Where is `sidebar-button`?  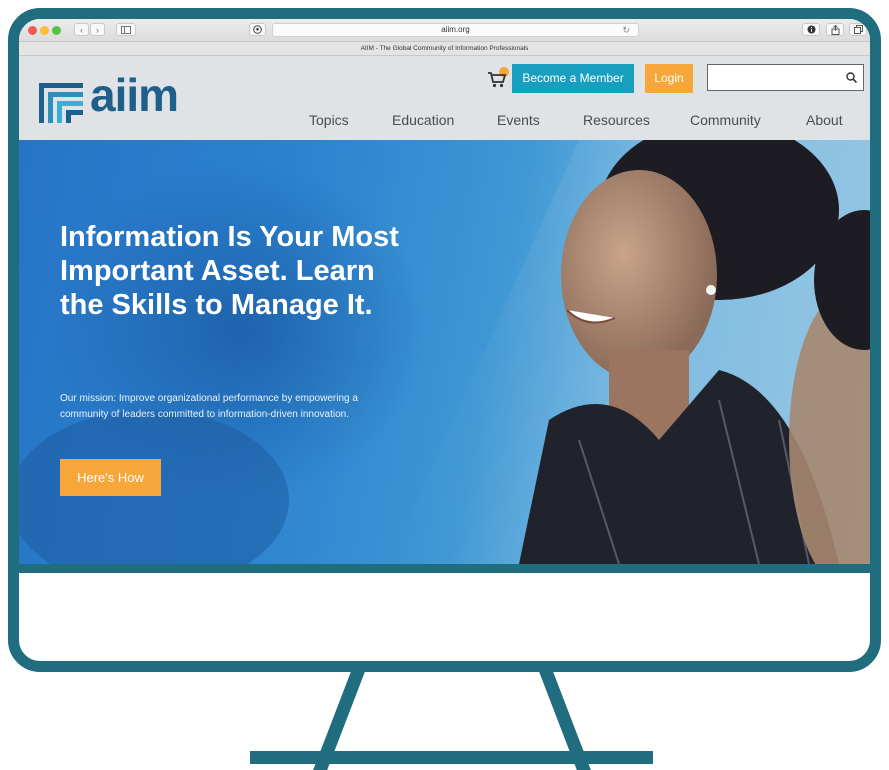 sidebar-button is located at coordinates (126, 29).